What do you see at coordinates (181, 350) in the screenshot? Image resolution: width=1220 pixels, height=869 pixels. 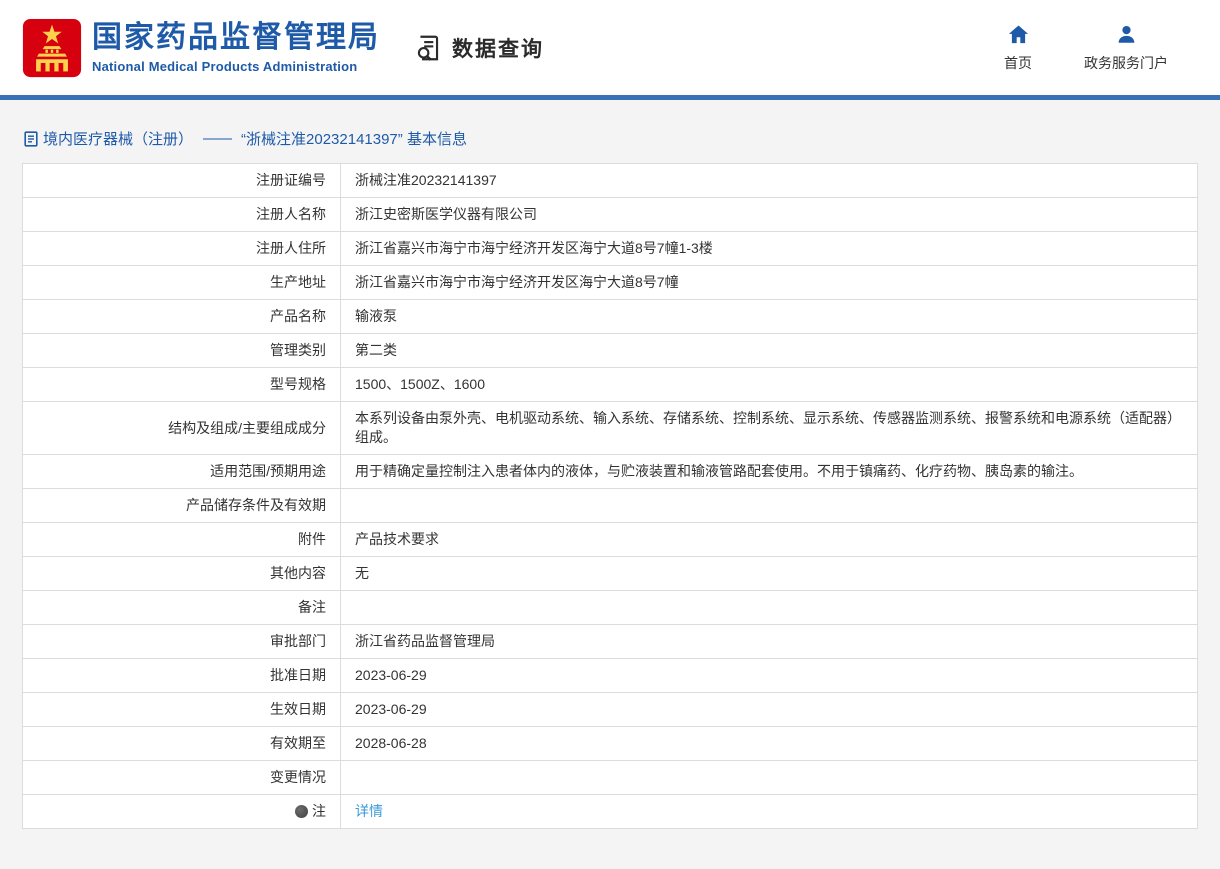 I see `row-label: 管理类别` at bounding box center [181, 350].